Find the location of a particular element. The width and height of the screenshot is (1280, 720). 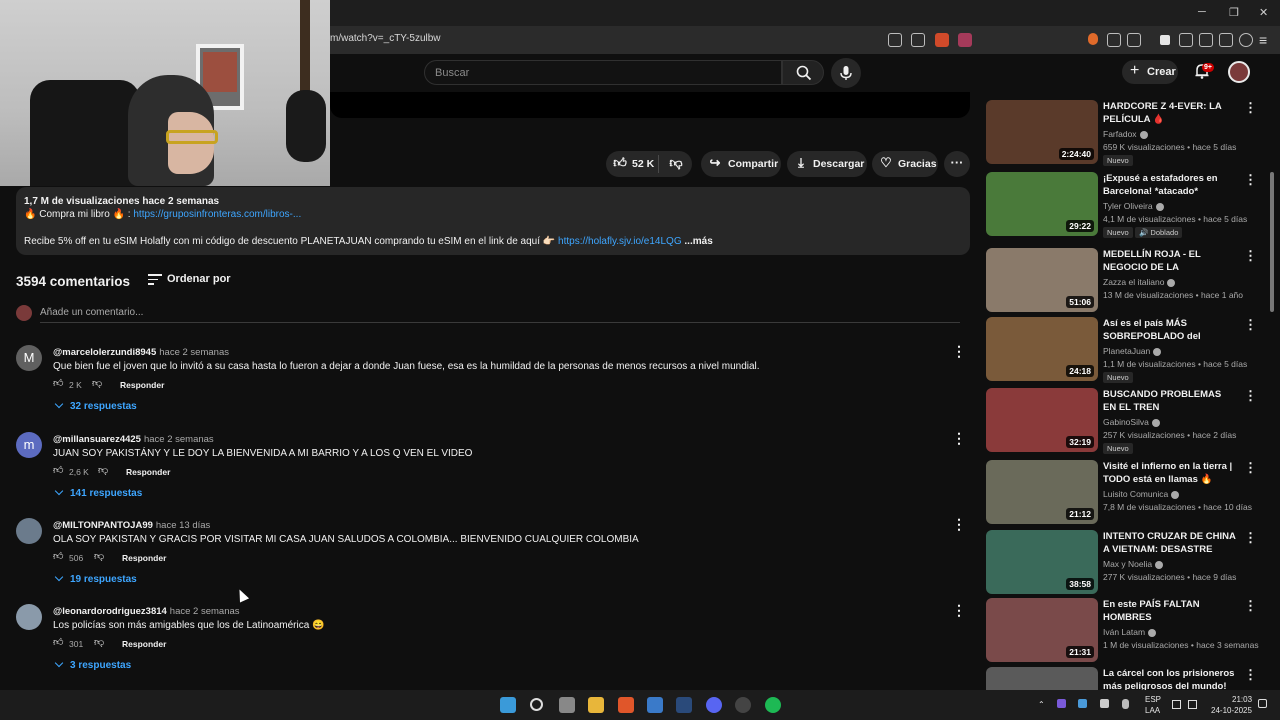

leo-ai-icon is located at coordinates (1226, 40).